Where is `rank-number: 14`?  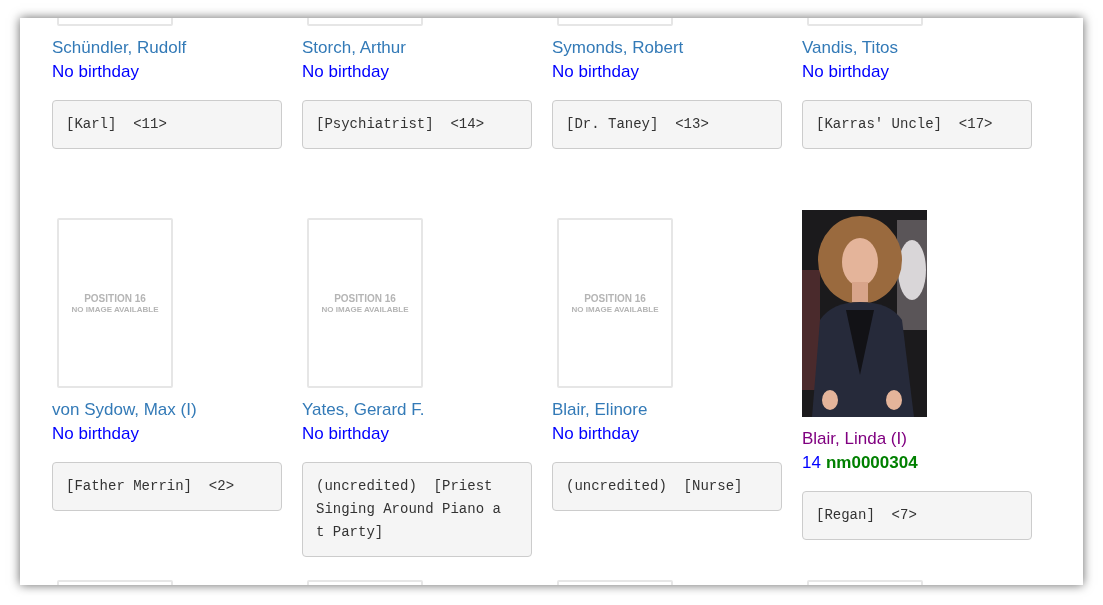
rank-number: 14 is located at coordinates (811, 463).